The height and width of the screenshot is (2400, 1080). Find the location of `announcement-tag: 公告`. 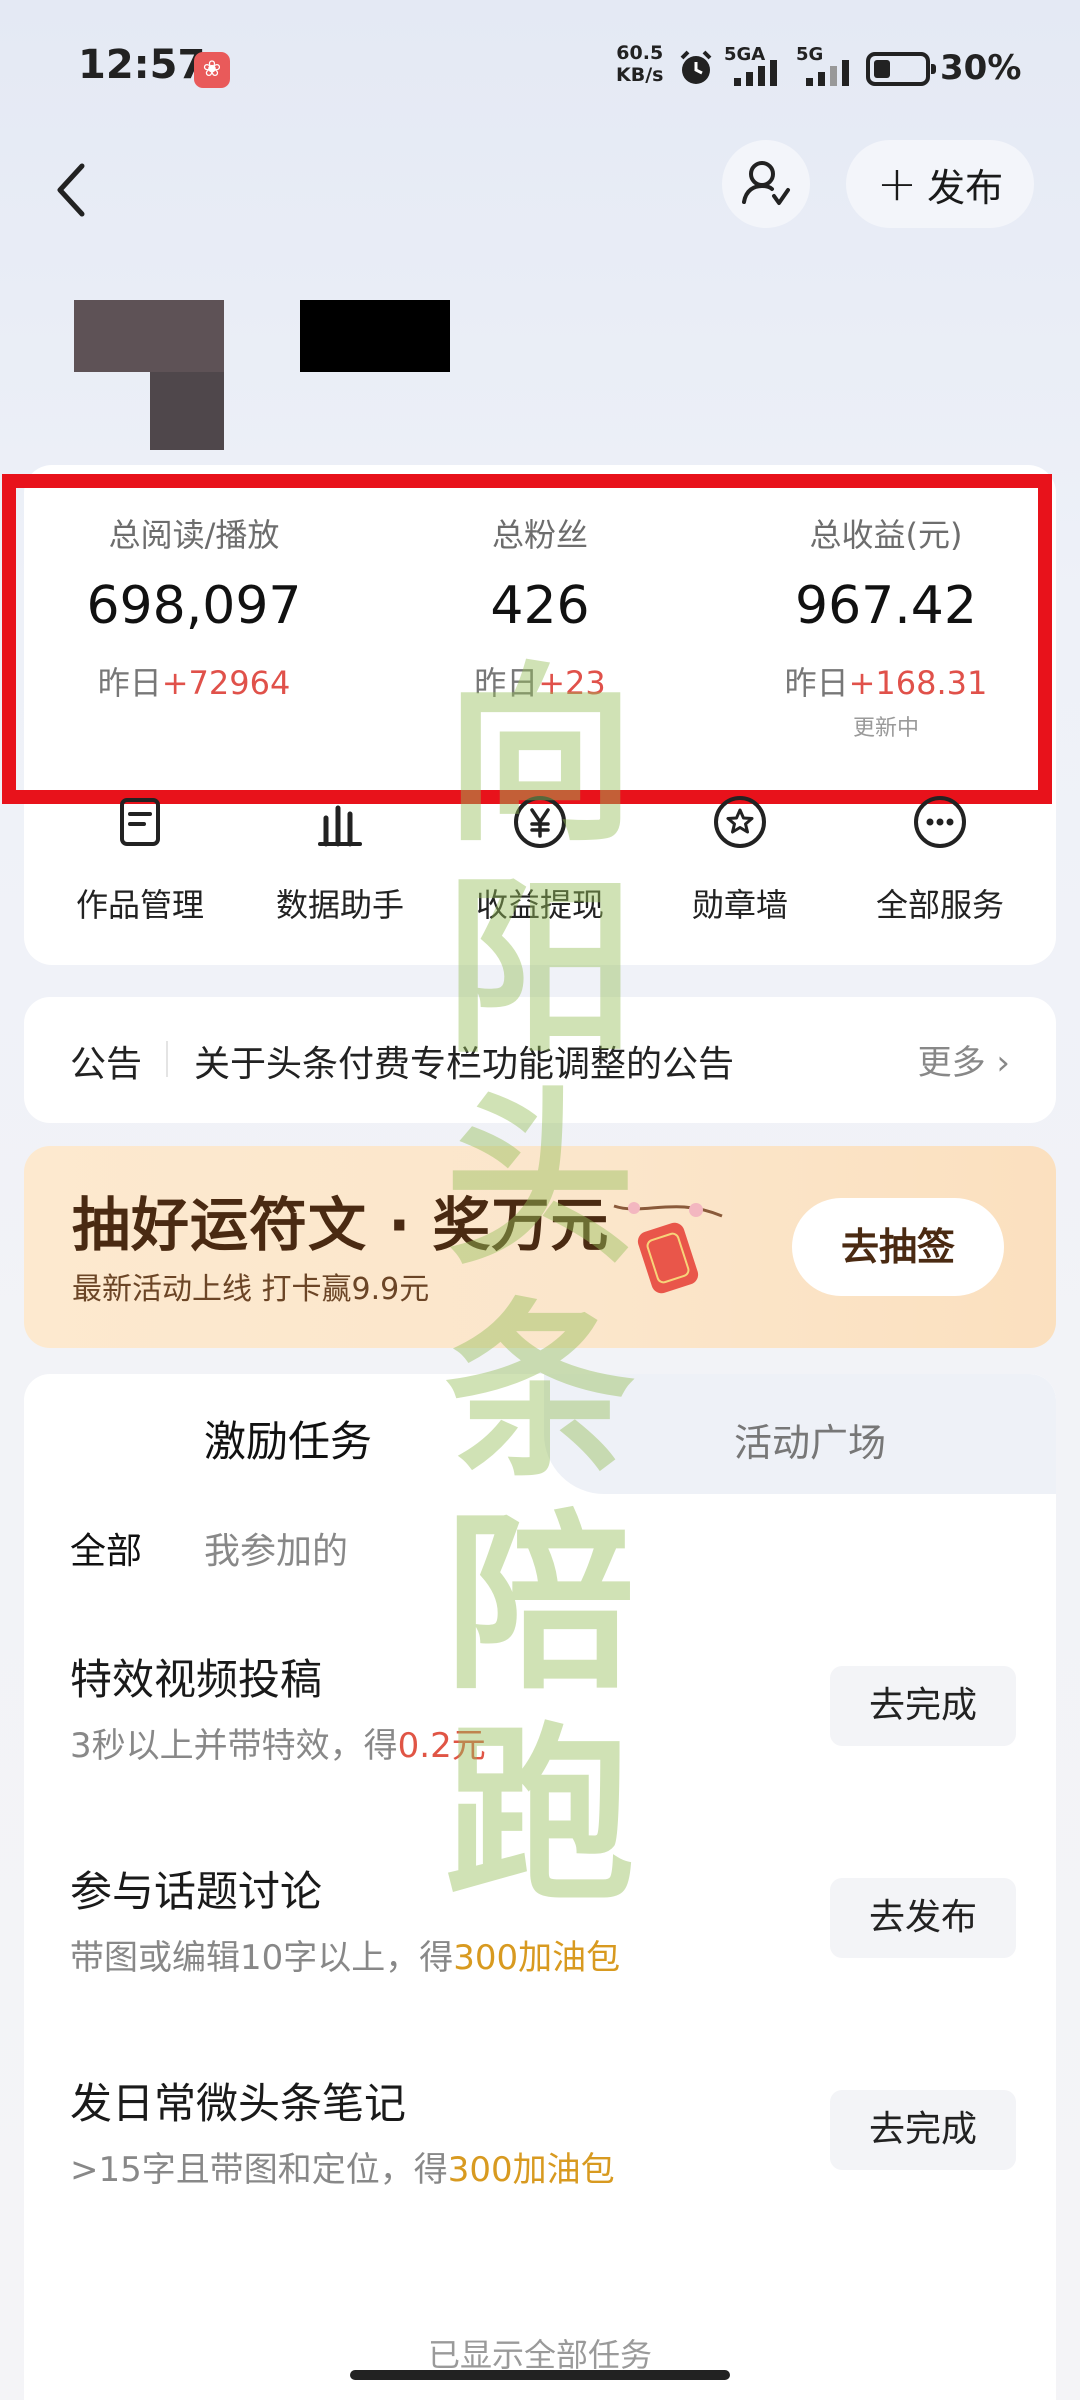

announcement-tag: 公告 is located at coordinates (106, 1064).